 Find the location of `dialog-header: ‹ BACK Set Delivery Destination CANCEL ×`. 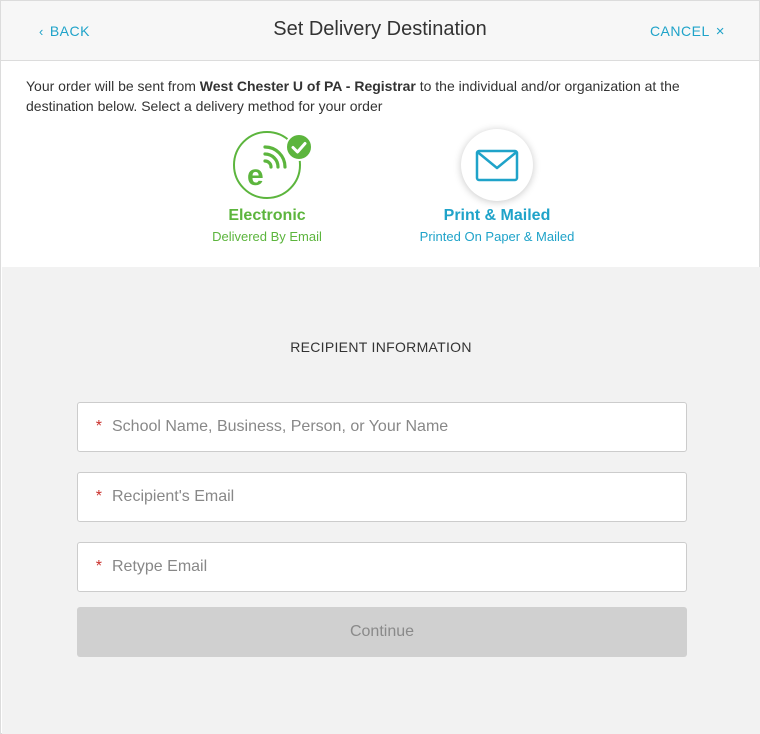

dialog-header: ‹ BACK Set Delivery Destination CANCEL × is located at coordinates (380, 31).